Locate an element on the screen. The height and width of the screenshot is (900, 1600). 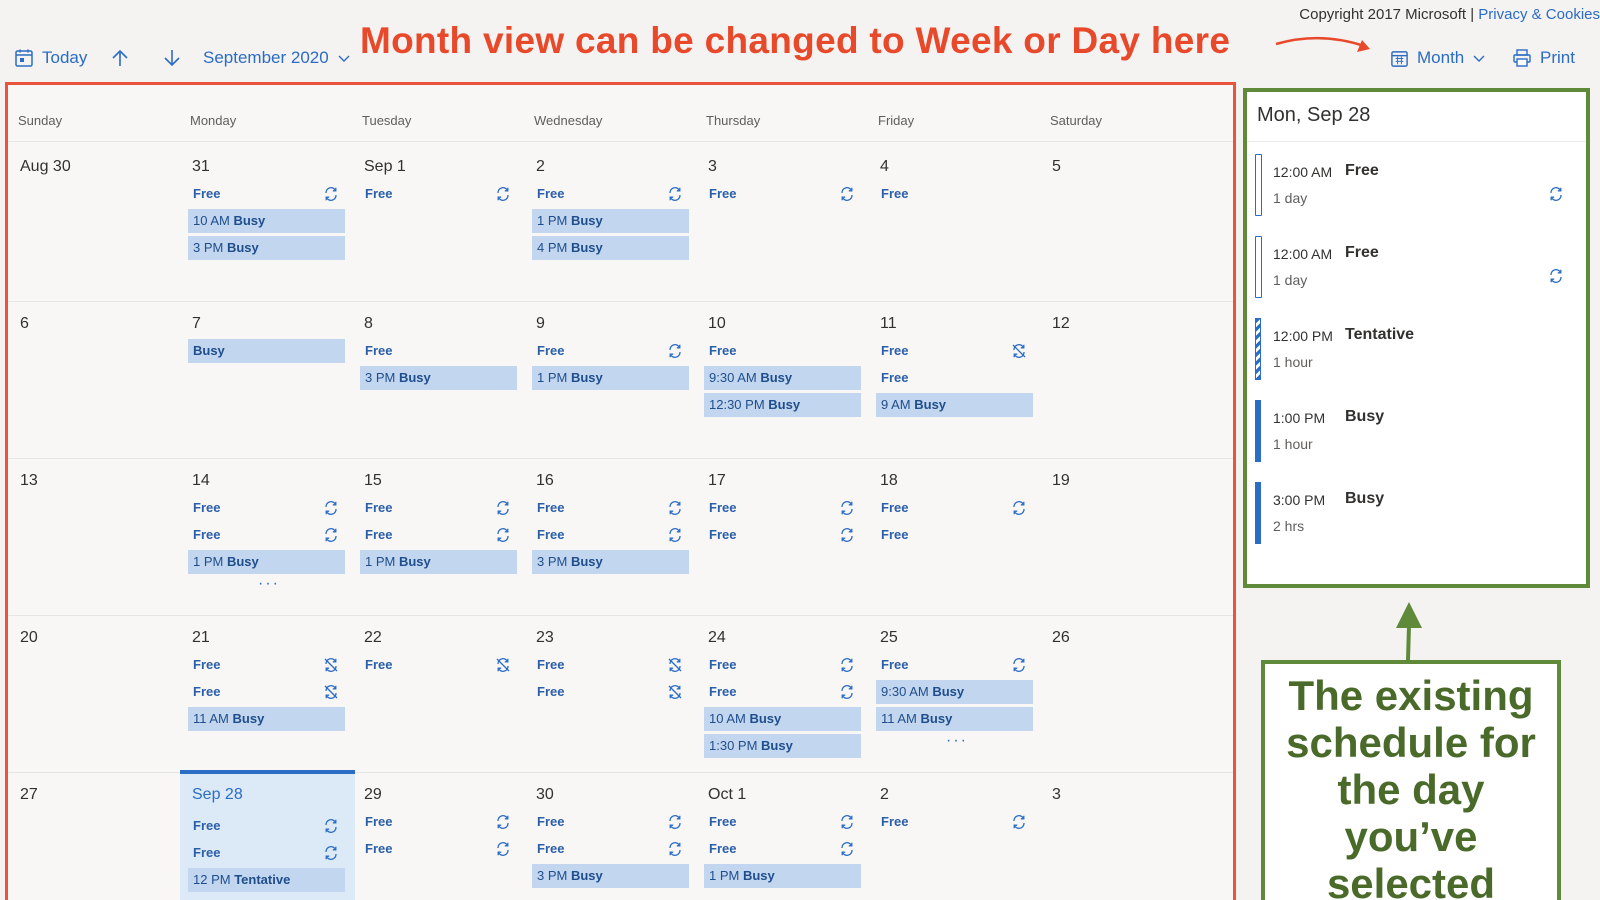
event-chip: 12 PM Tentative is located at coordinates (266, 880).